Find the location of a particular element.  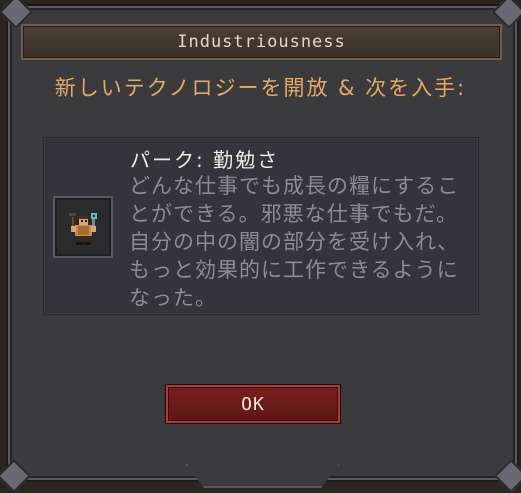

frame-bottom-ornament is located at coordinates (262, 476).